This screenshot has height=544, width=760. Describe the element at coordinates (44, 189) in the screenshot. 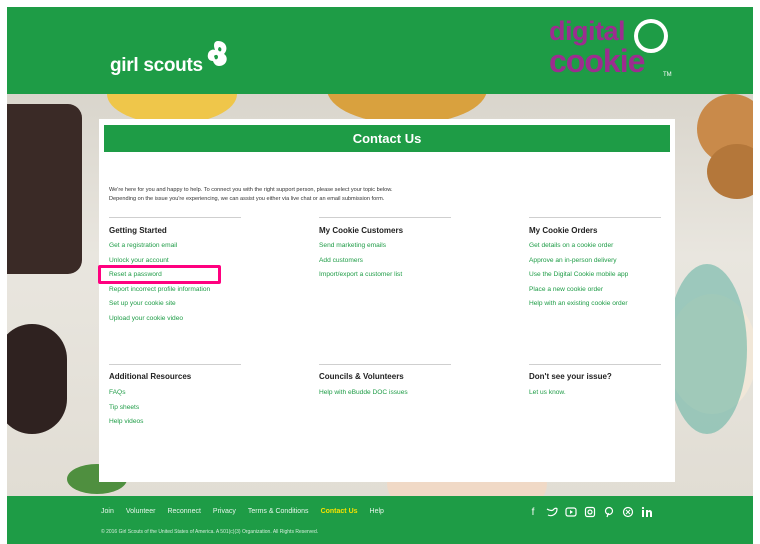

I see `chocolate-cookie-stack` at that location.